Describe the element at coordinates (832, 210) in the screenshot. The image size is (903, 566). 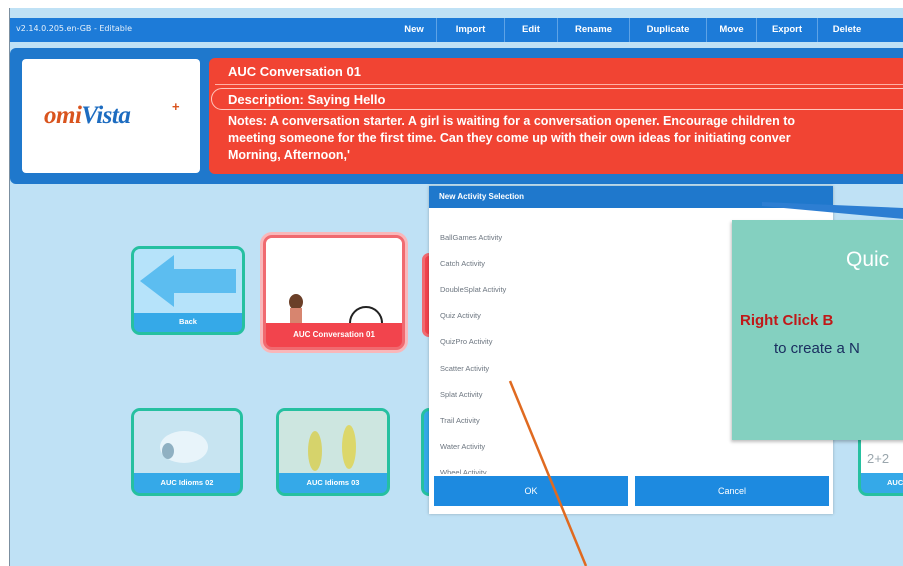
I see `callout-pointer` at that location.